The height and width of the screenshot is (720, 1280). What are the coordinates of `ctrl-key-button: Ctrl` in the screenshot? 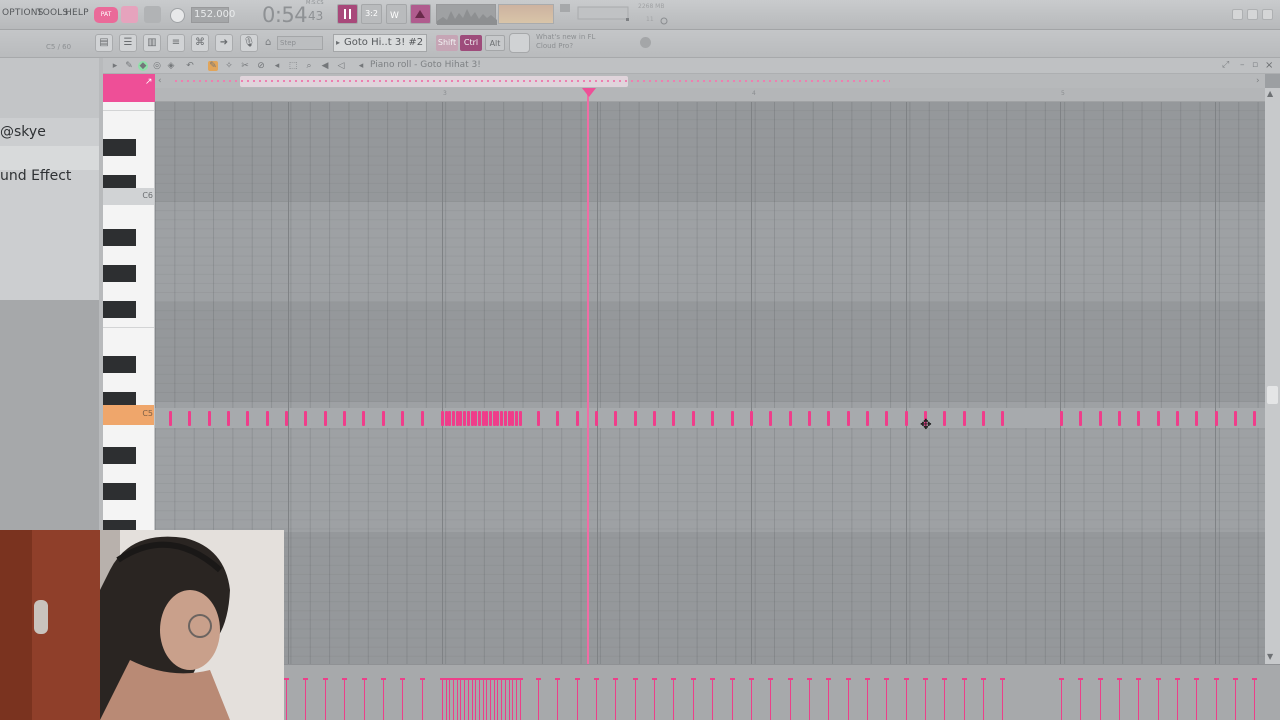 It's located at (471, 43).